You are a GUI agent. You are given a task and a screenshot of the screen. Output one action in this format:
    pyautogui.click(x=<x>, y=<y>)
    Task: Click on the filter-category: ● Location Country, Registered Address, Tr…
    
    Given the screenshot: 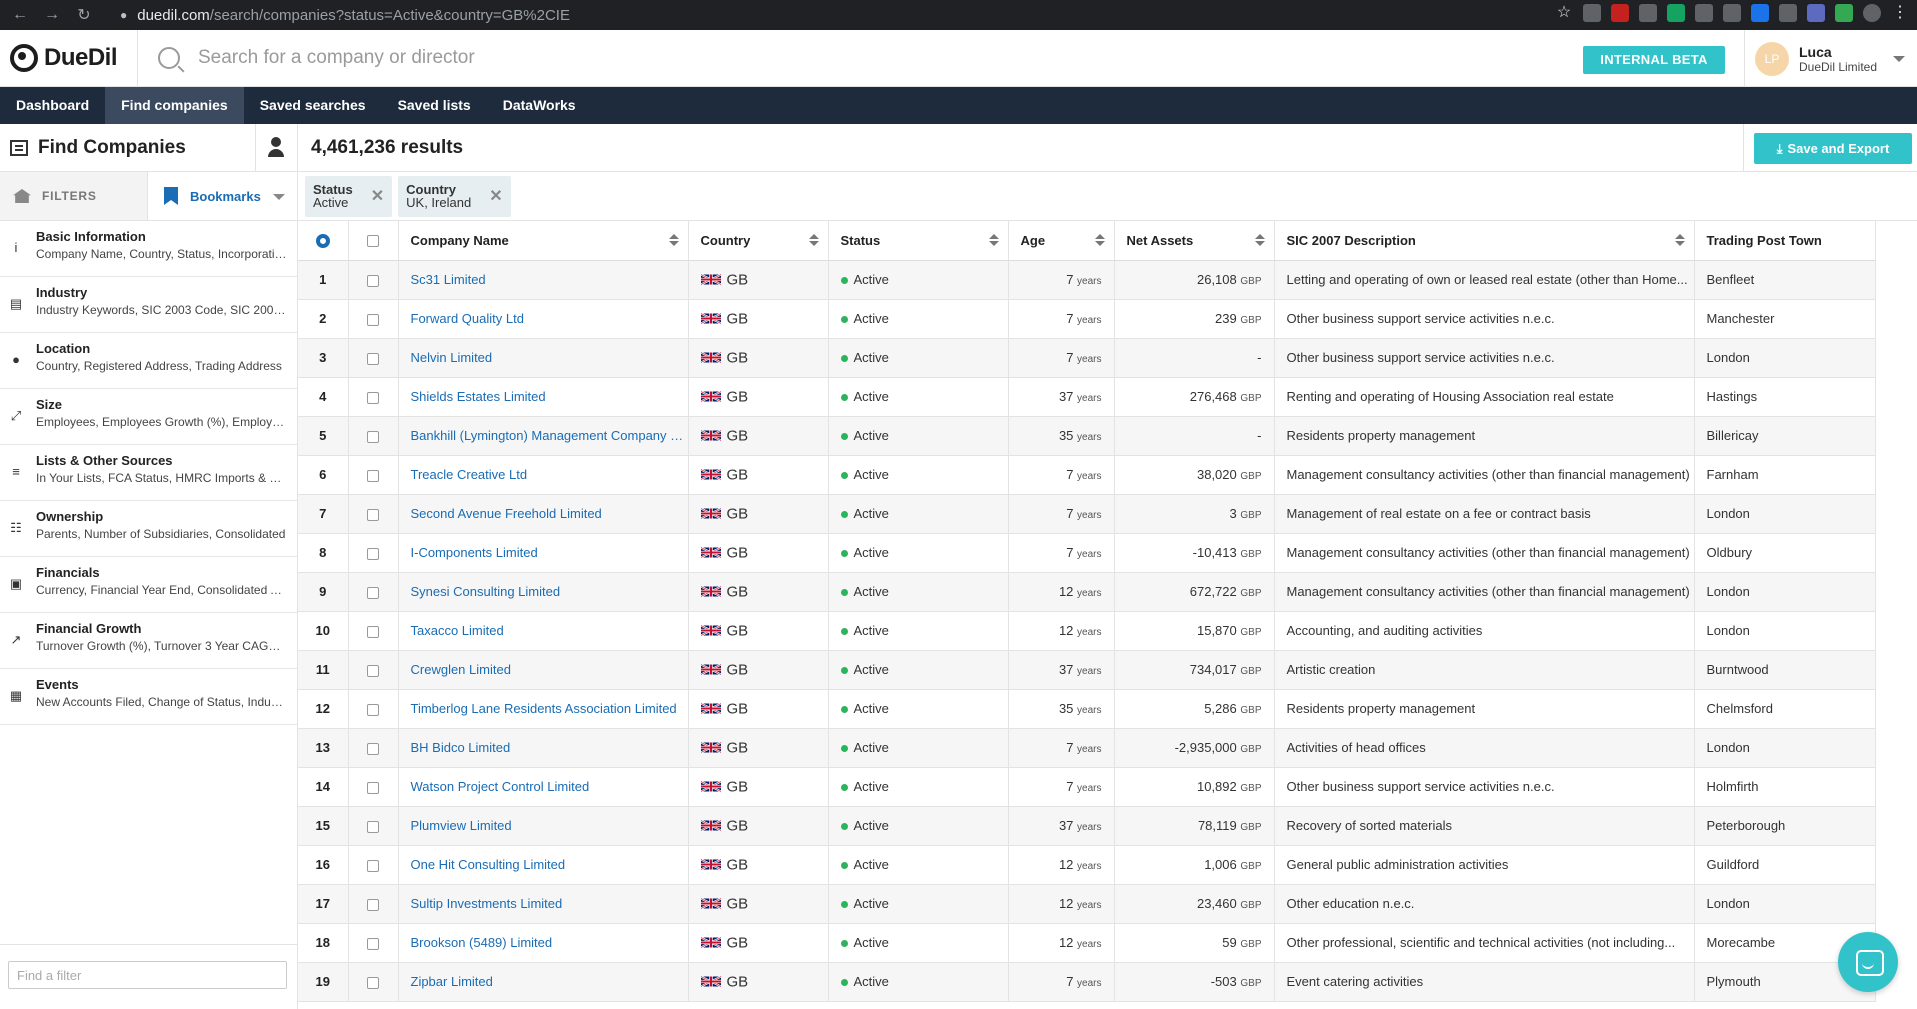 What is the action you would take?
    pyautogui.click(x=148, y=361)
    